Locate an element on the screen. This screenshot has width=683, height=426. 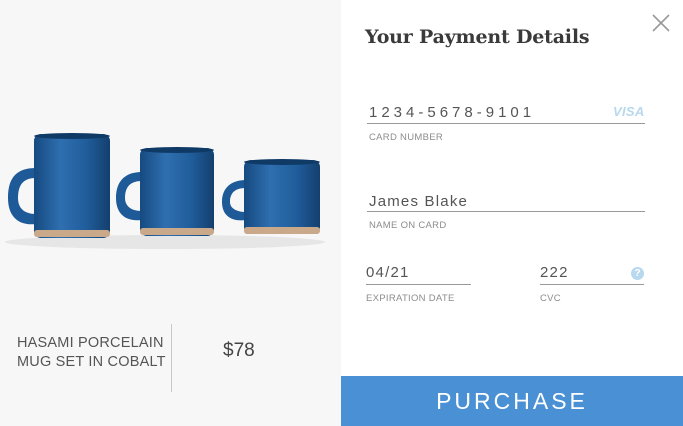
purchase-button: PURCHASE is located at coordinates (512, 401).